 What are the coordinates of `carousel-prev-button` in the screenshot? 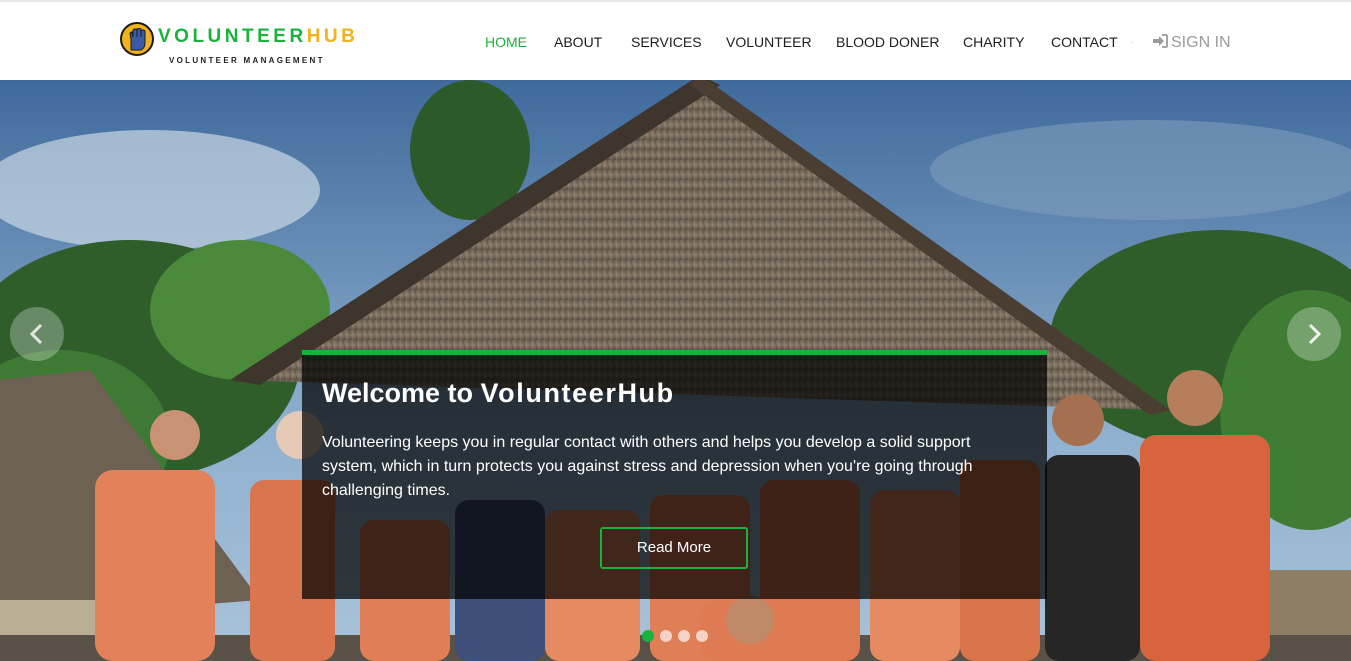 It's located at (37, 334).